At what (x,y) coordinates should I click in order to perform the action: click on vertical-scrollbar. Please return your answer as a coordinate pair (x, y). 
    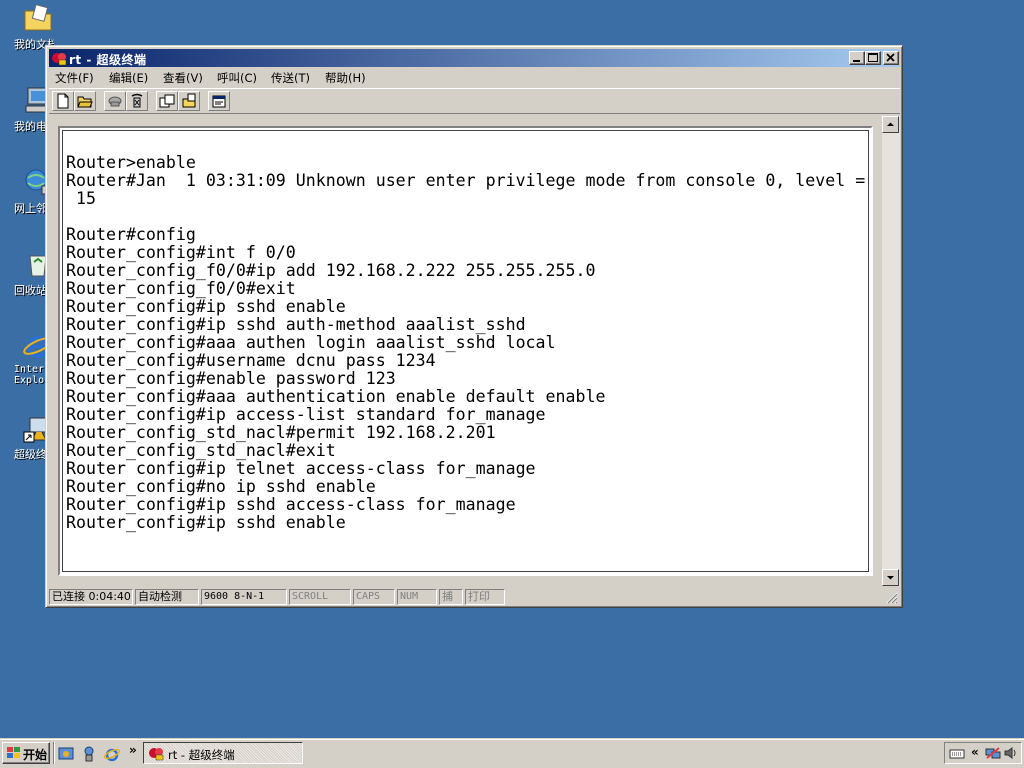
    Looking at the image, I should click on (891, 351).